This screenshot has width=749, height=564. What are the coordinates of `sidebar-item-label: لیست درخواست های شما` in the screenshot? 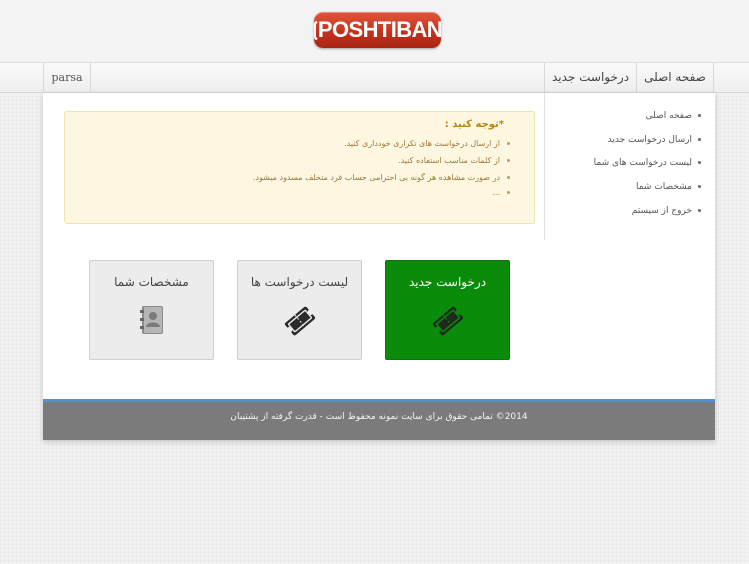 It's located at (642, 163).